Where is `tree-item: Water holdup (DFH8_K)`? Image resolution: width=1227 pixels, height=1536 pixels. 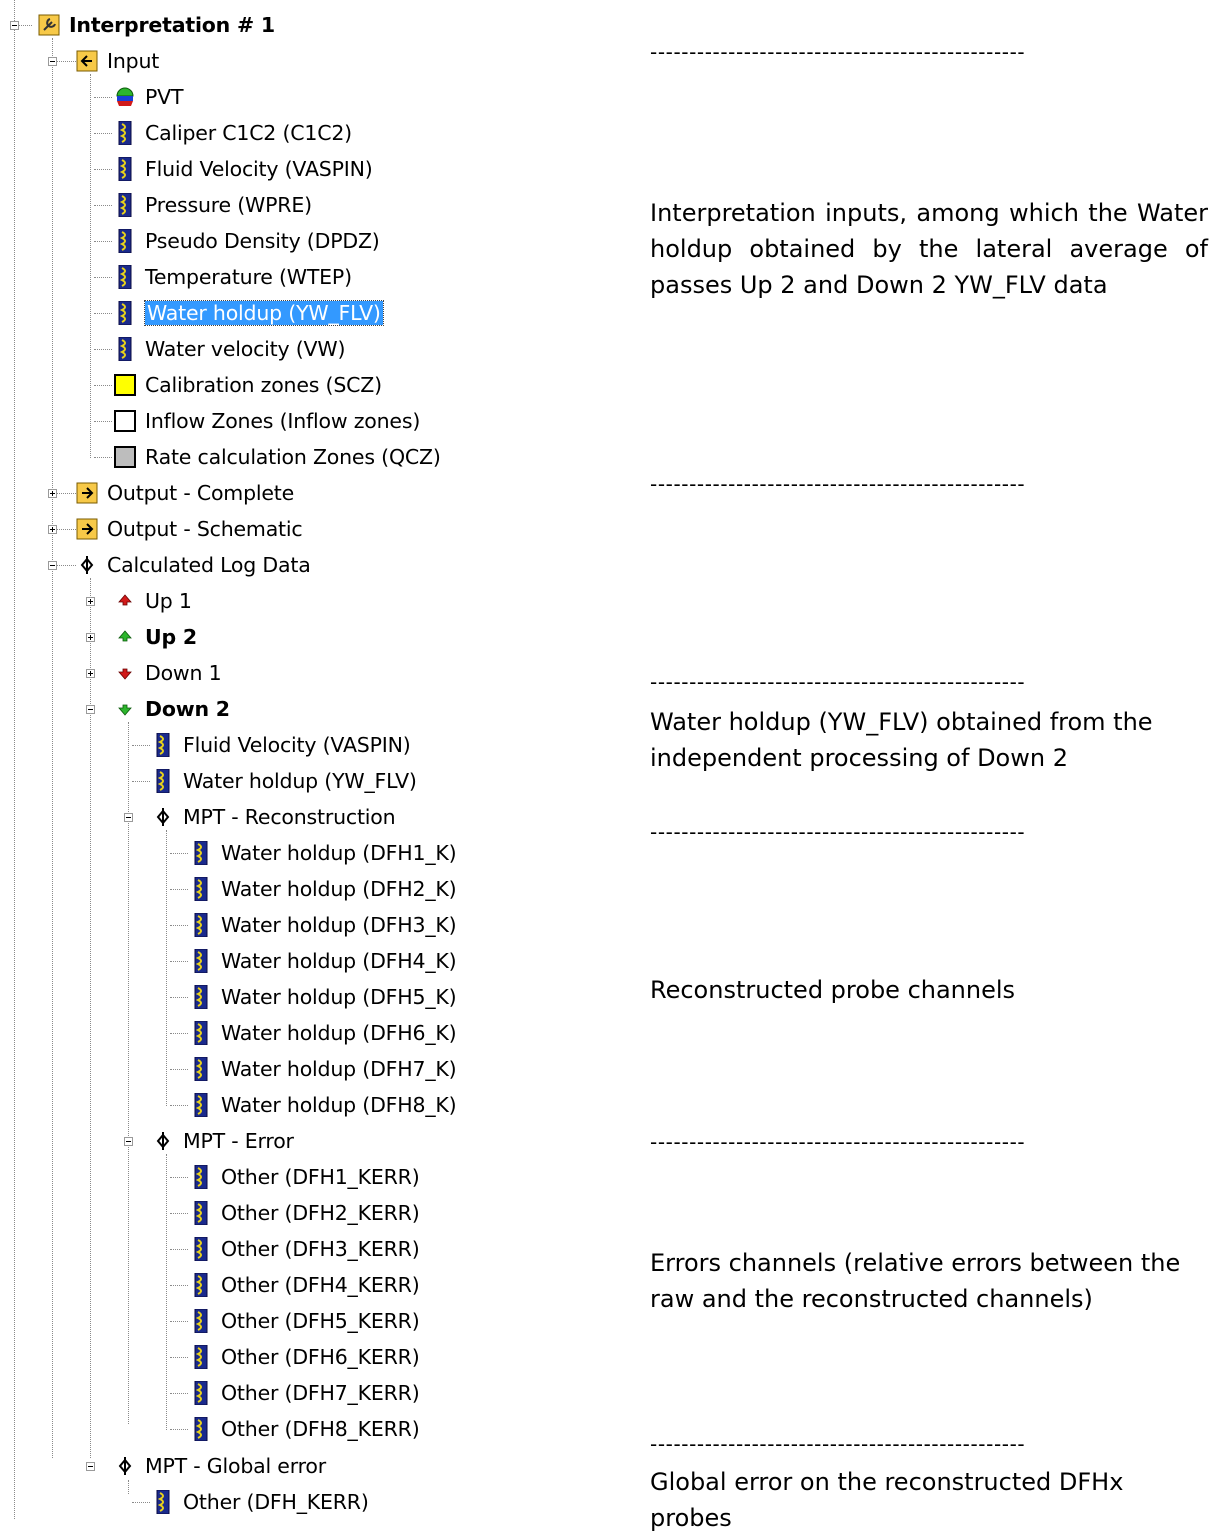 tree-item: Water holdup (DFH8_K) is located at coordinates (323, 1105).